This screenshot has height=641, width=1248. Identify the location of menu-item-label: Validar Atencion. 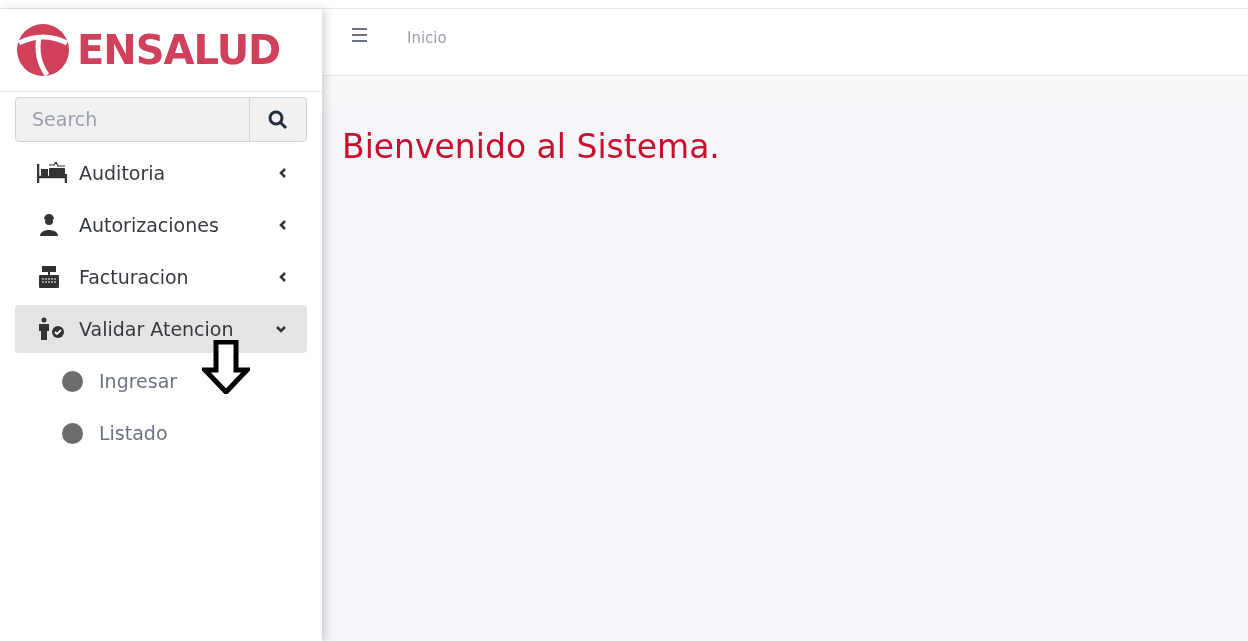
(157, 329).